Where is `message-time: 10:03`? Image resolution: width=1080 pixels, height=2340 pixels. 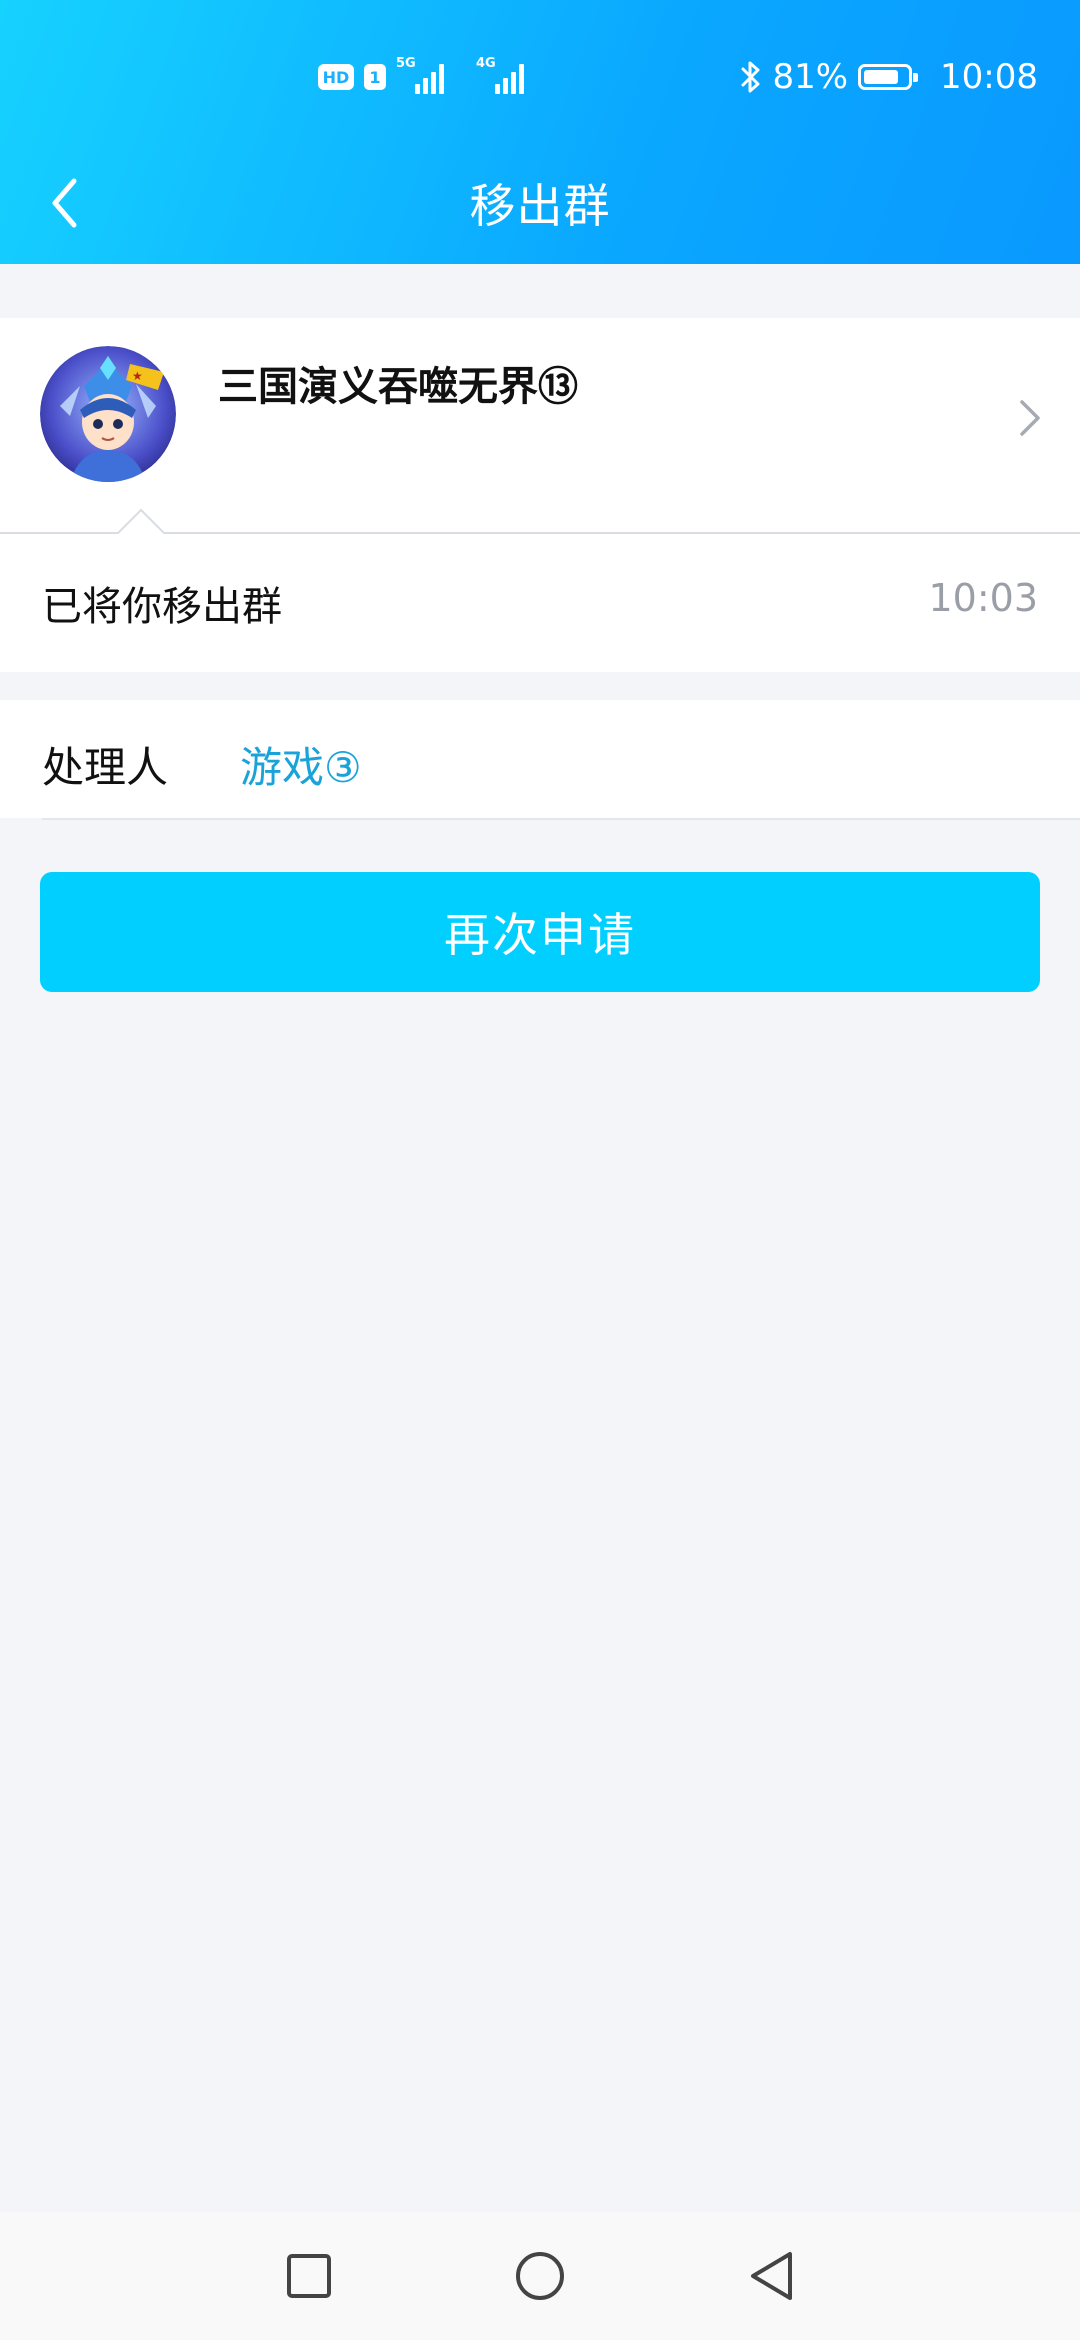 message-time: 10:03 is located at coordinates (983, 598).